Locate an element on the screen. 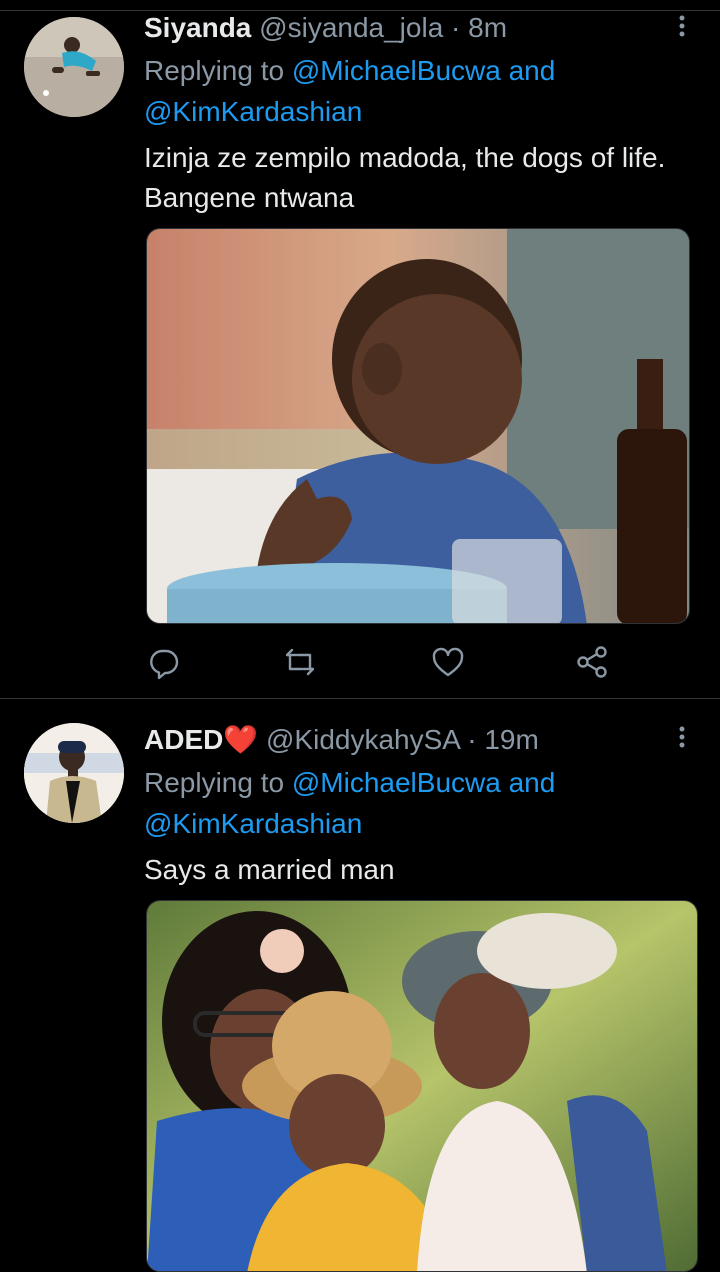 Image resolution: width=720 pixels, height=1272 pixels. reply-icon is located at coordinates (164, 662).